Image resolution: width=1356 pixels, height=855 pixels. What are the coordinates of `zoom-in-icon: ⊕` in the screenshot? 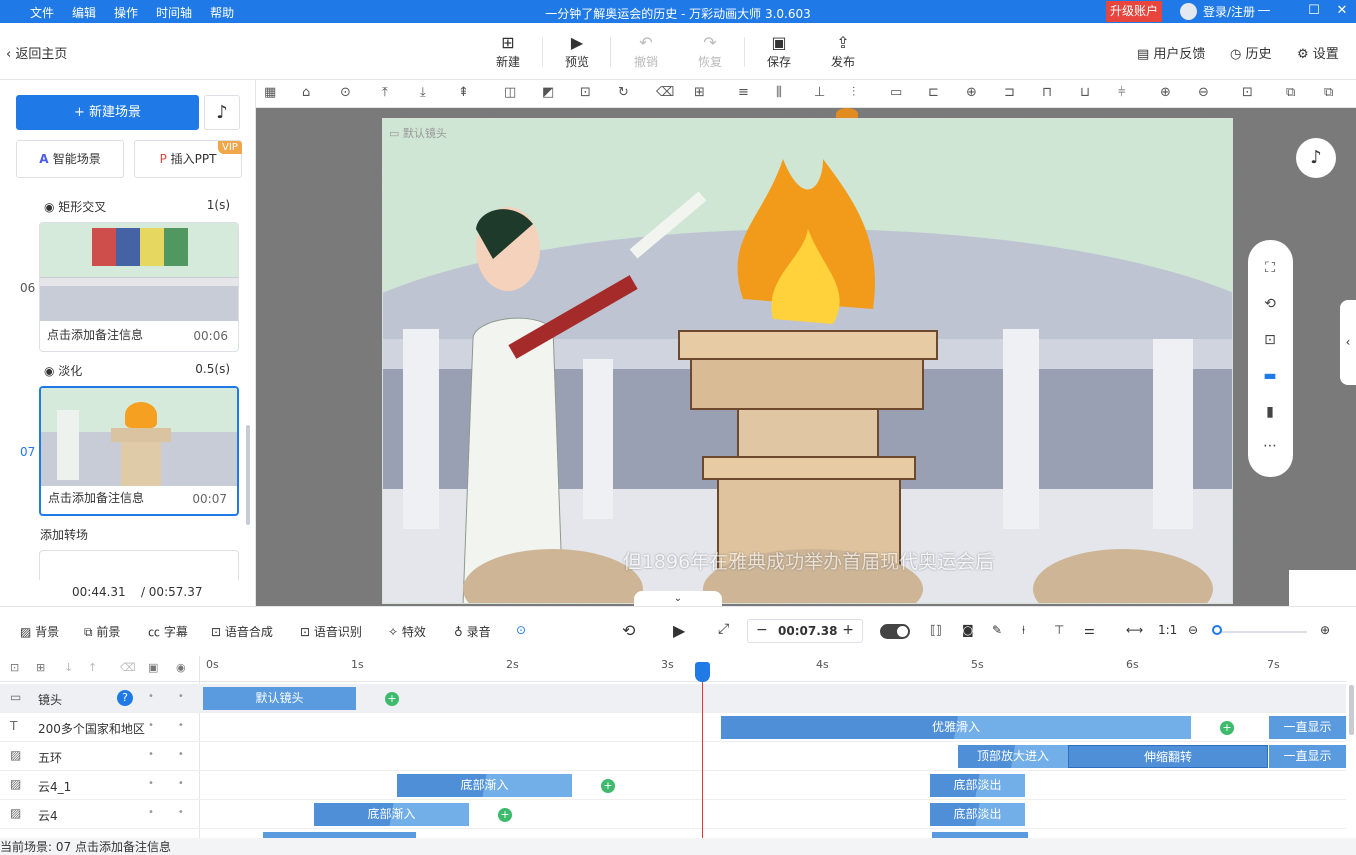 It's located at (1325, 630).